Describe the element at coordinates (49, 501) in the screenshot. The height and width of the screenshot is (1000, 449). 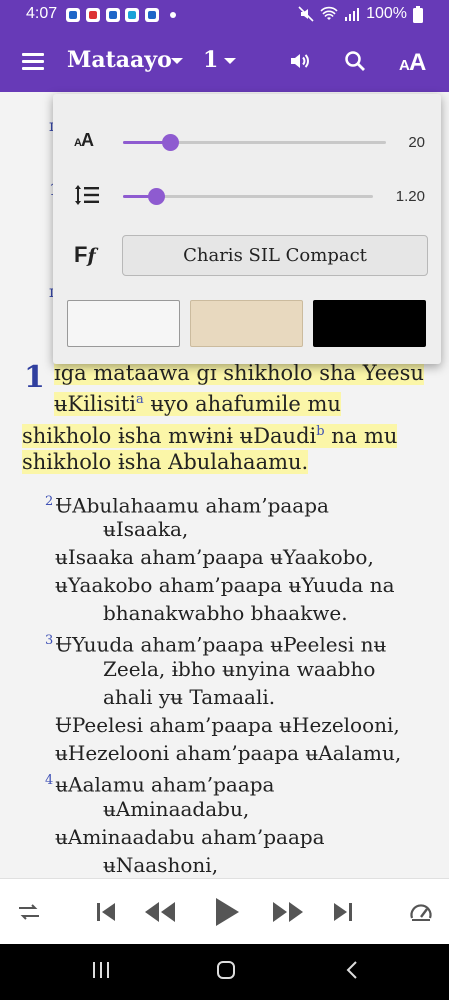
I see `verse-number: 2` at that location.